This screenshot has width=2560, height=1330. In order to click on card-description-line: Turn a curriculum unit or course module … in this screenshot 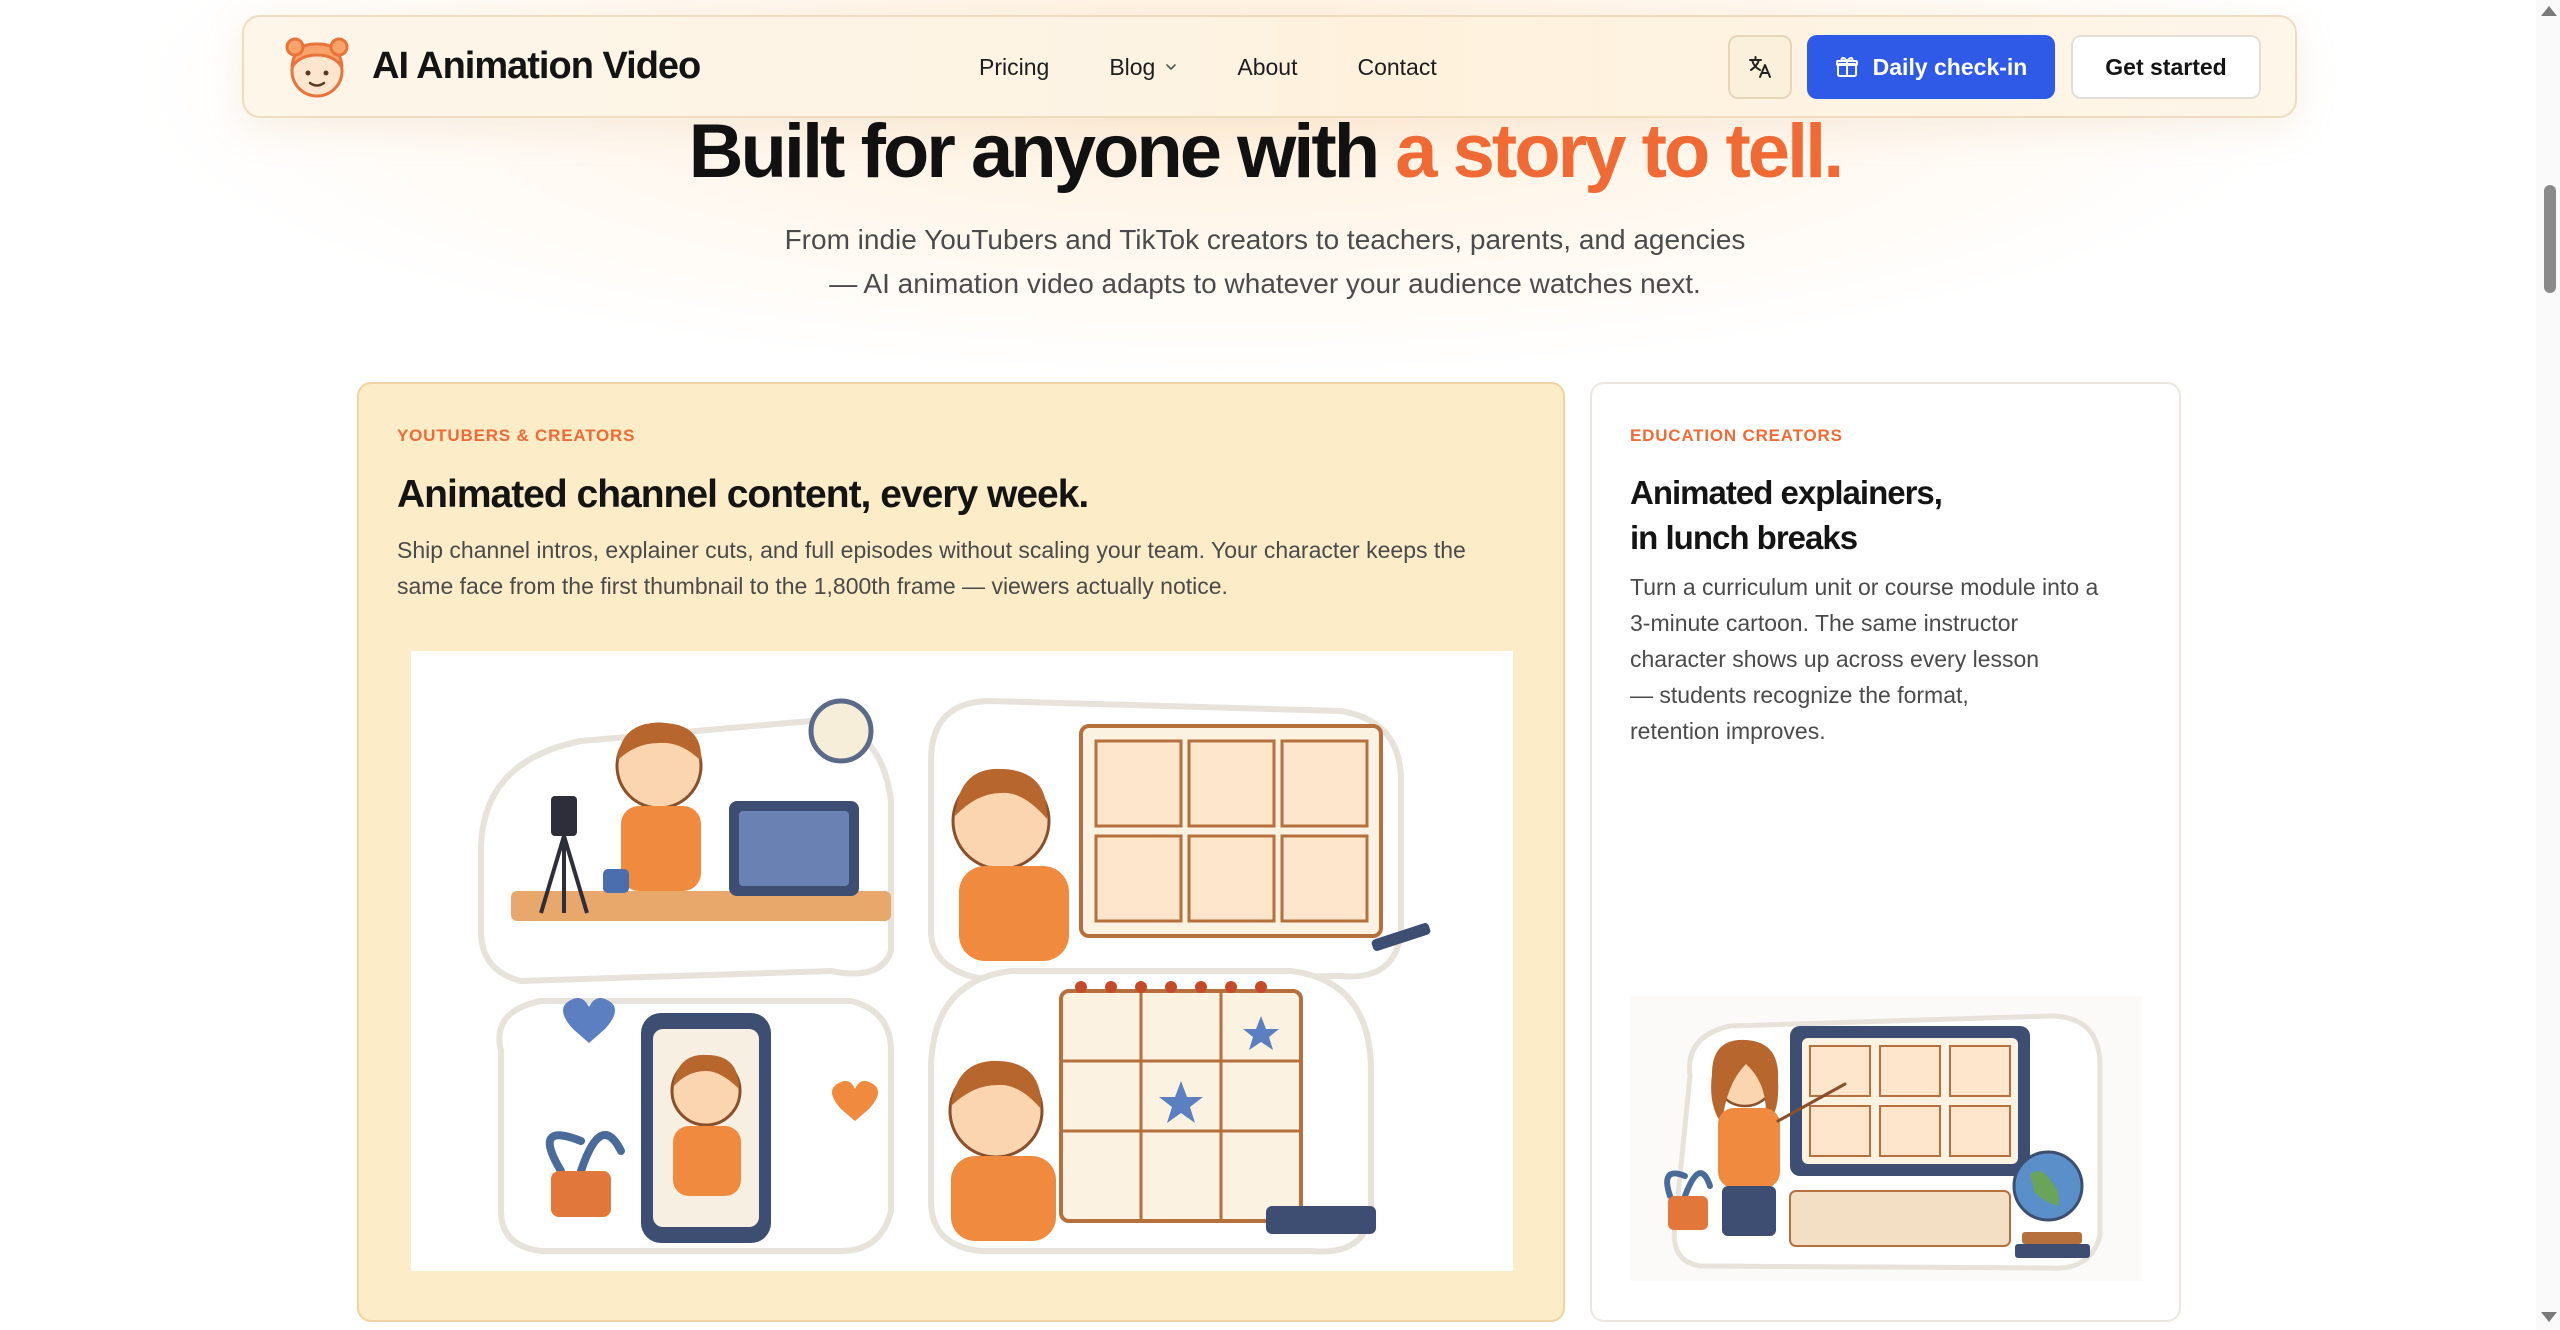, I will do `click(1864, 587)`.